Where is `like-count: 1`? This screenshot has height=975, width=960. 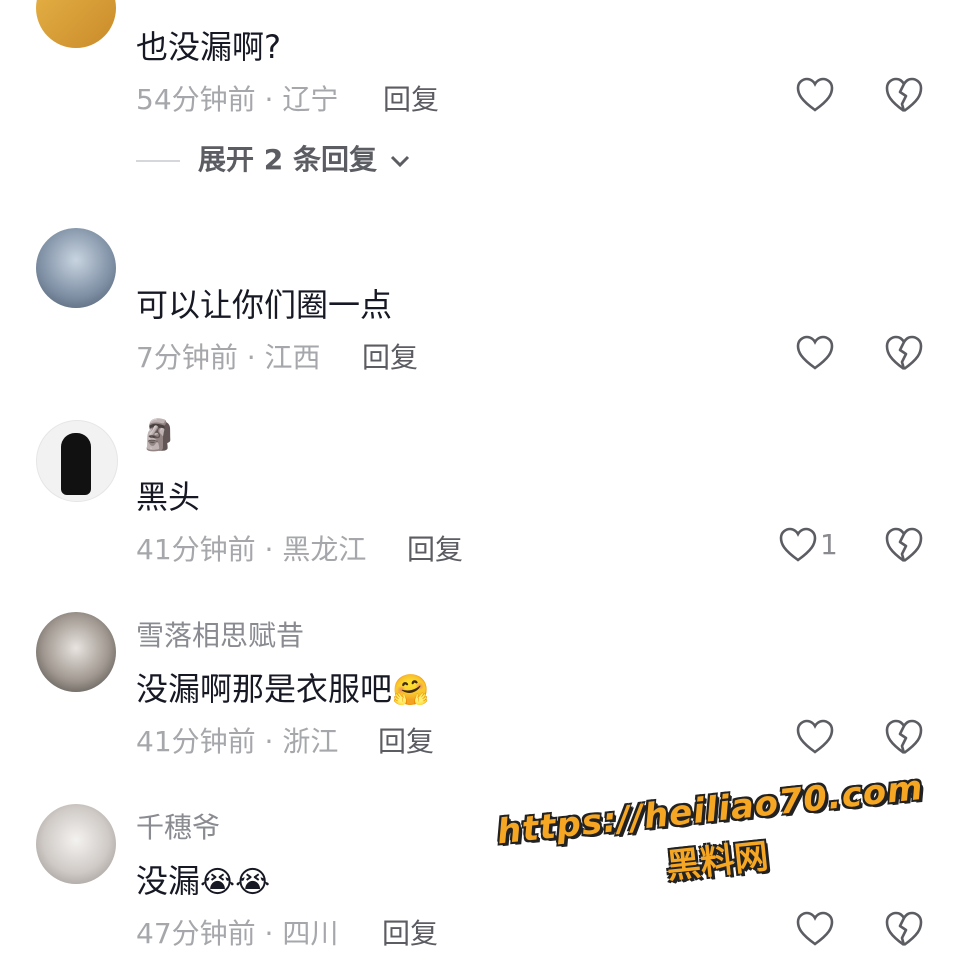 like-count: 1 is located at coordinates (829, 544).